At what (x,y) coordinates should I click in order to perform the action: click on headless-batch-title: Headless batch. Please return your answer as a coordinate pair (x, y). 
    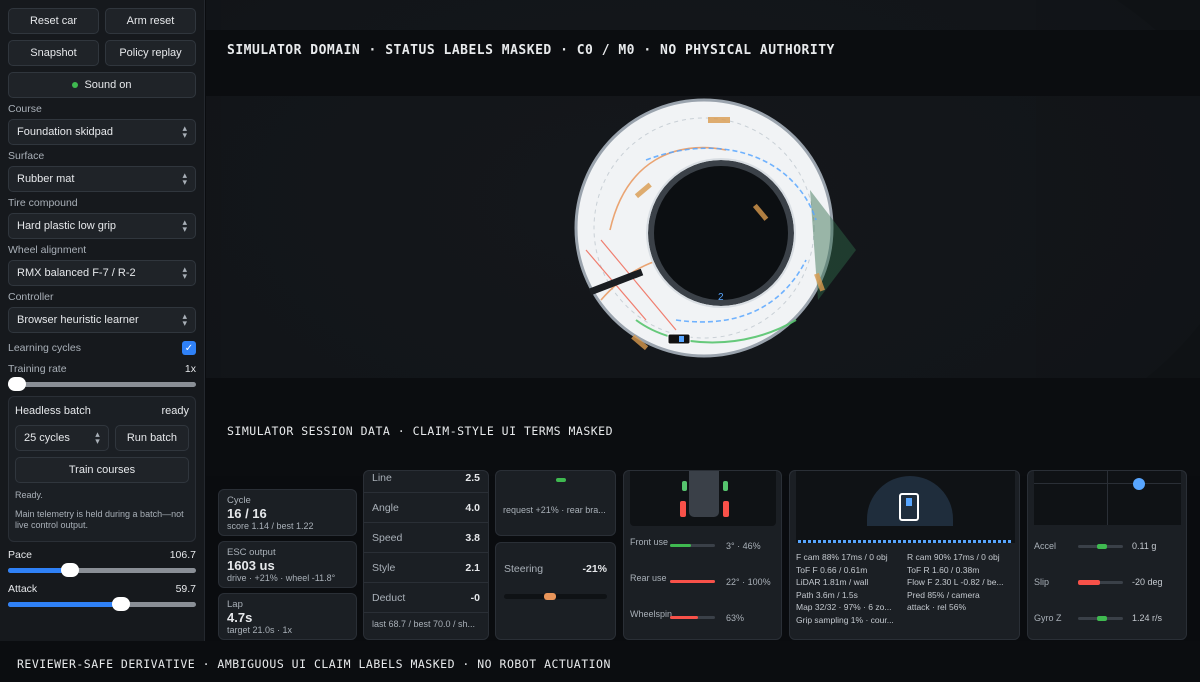
    Looking at the image, I should click on (53, 411).